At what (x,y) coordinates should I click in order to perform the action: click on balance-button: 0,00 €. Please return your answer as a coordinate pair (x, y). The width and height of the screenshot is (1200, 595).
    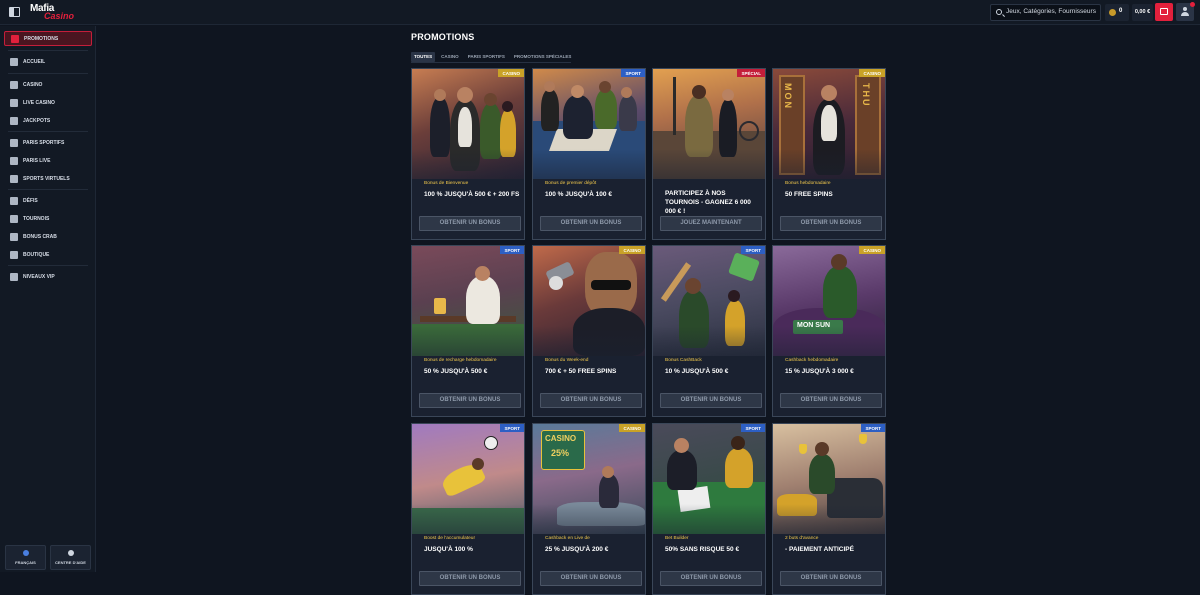
    Looking at the image, I should click on (1142, 12).